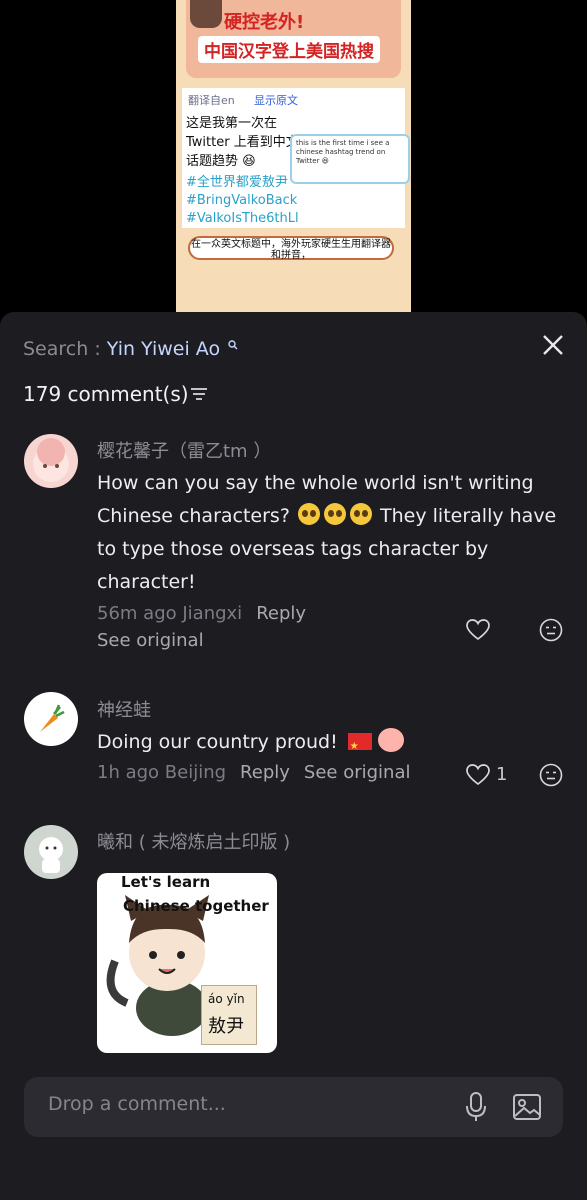  Describe the element at coordinates (229, 1015) in the screenshot. I see `sticker-name-card: áo yǐn 敖尹` at that location.